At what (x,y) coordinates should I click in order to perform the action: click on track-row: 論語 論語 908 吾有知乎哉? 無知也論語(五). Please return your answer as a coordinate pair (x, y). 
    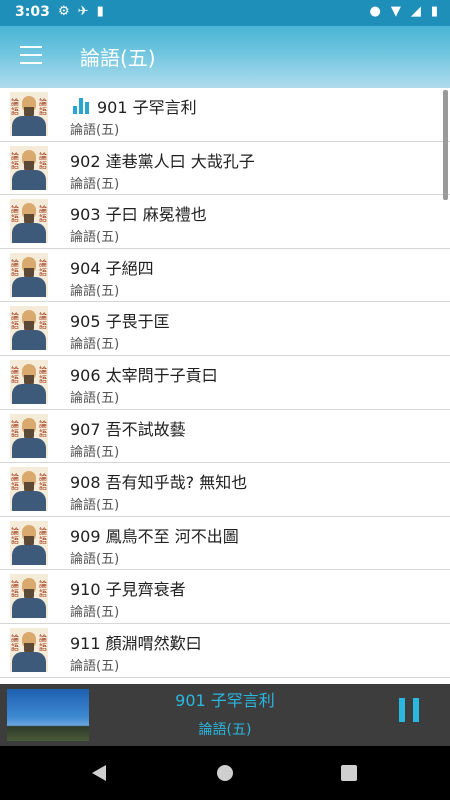
    Looking at the image, I should click on (225, 490).